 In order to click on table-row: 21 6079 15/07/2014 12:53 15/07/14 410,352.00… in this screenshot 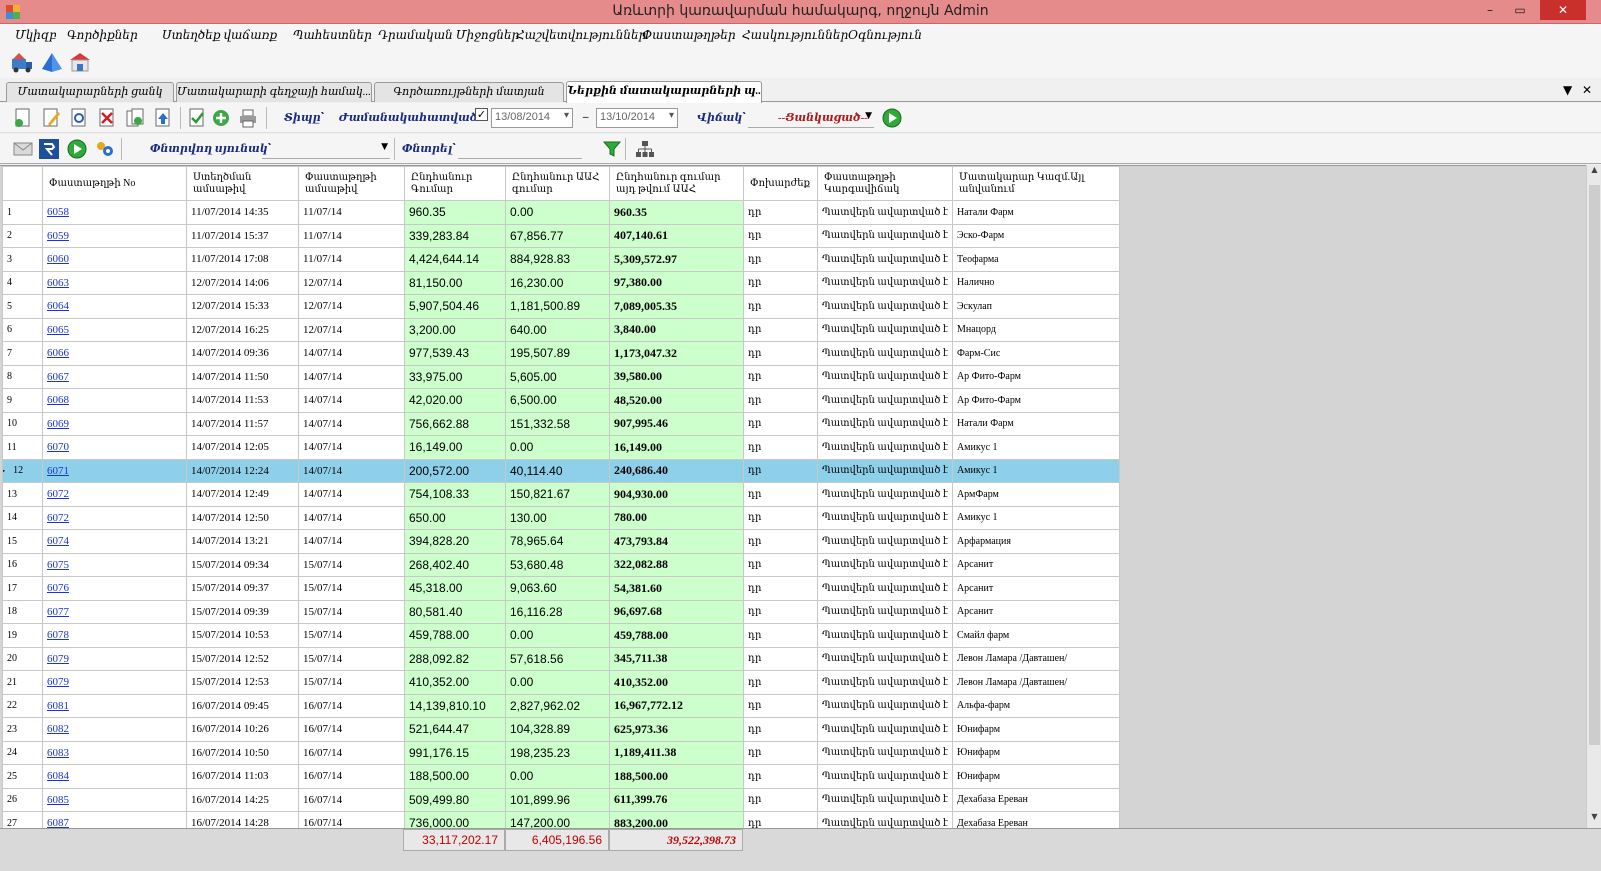, I will do `click(561, 682)`.